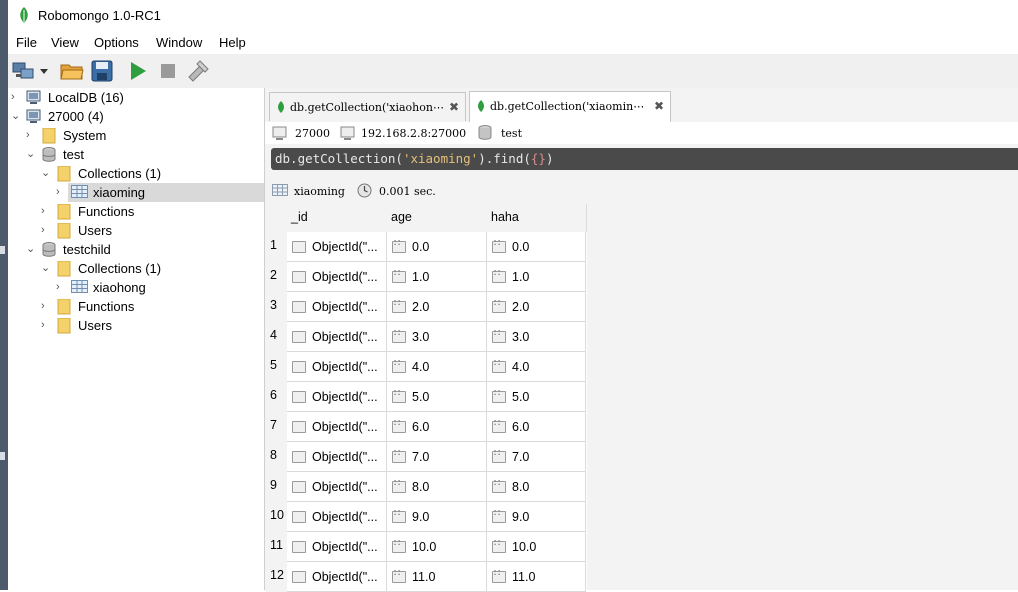 The height and width of the screenshot is (592, 1018). Describe the element at coordinates (437, 457) in the screenshot. I see `cell-age: 7.0` at that location.